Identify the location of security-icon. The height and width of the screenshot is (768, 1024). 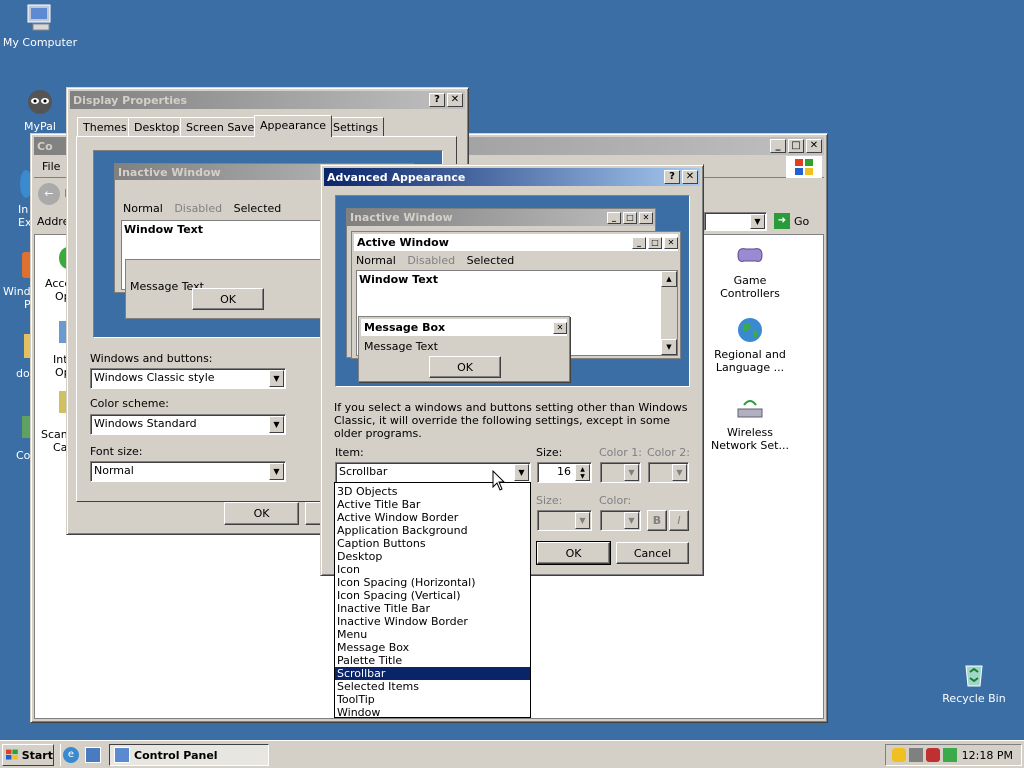
(933, 755).